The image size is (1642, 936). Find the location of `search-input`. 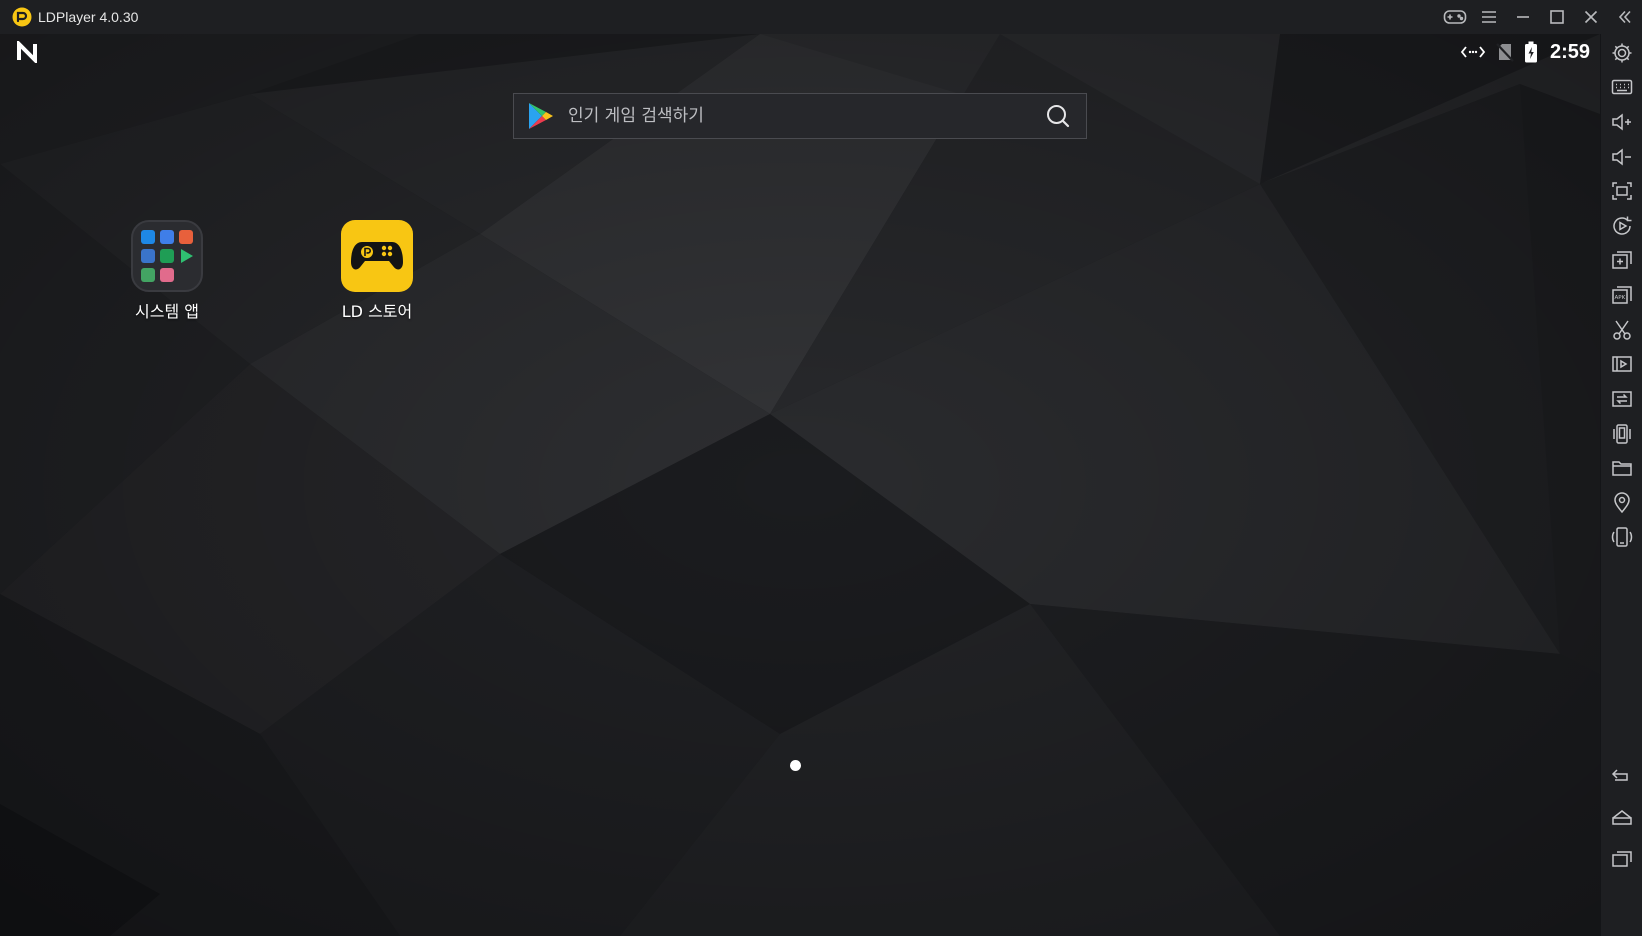

search-input is located at coordinates (803, 116).